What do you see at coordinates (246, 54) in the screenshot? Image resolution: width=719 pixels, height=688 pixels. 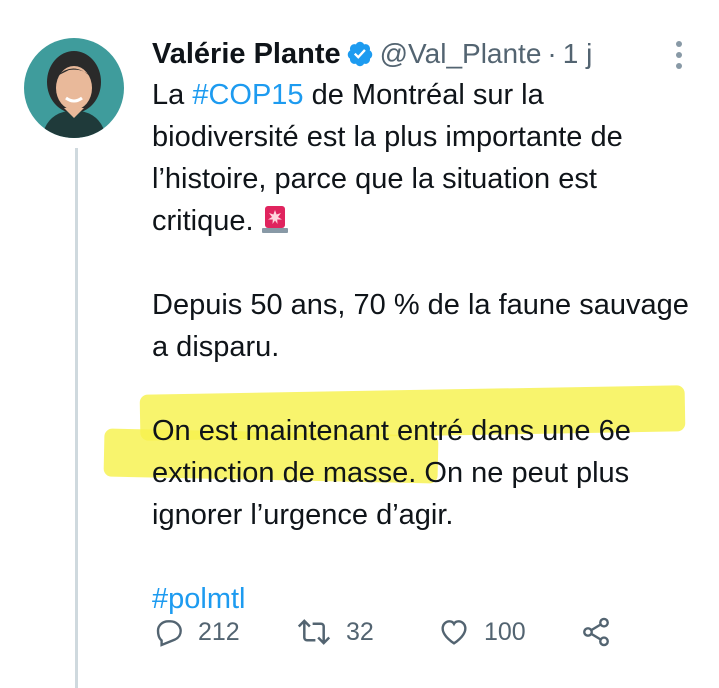 I see `author-name: Valérie Plante` at bounding box center [246, 54].